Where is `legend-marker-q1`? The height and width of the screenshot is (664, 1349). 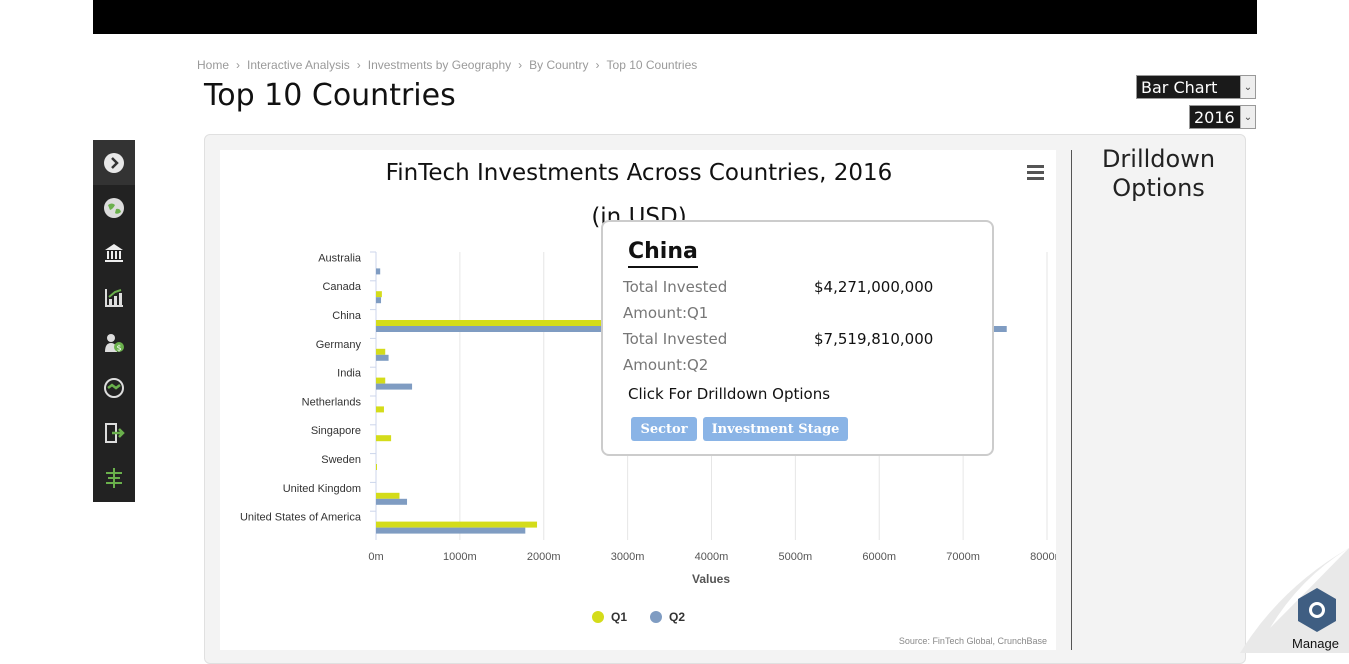 legend-marker-q1 is located at coordinates (598, 617).